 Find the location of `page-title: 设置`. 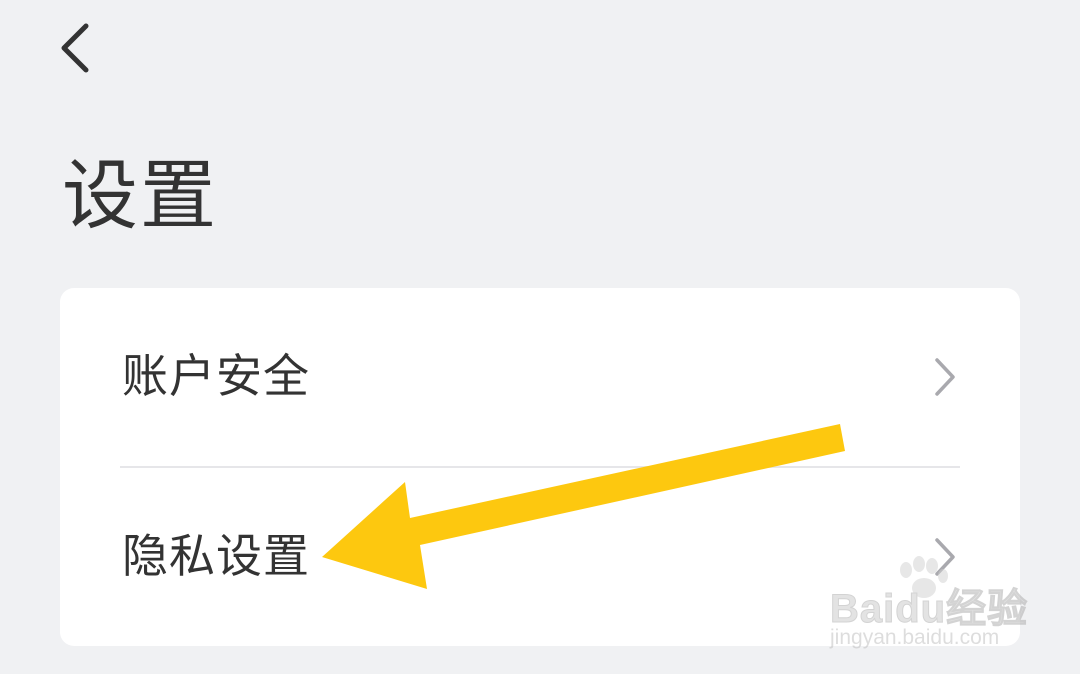

page-title: 设置 is located at coordinates (140, 195).